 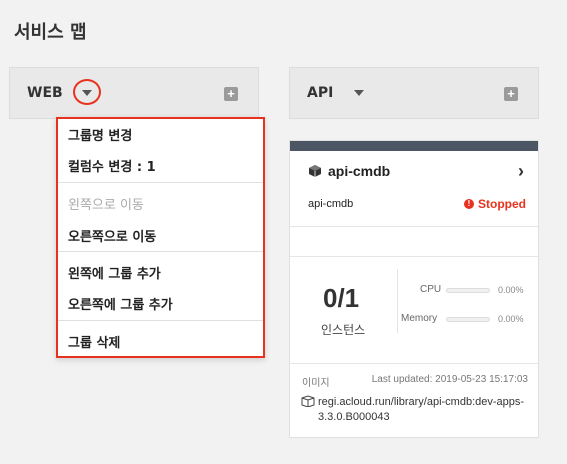 I want to click on alert-icon: !, so click(x=469, y=204).